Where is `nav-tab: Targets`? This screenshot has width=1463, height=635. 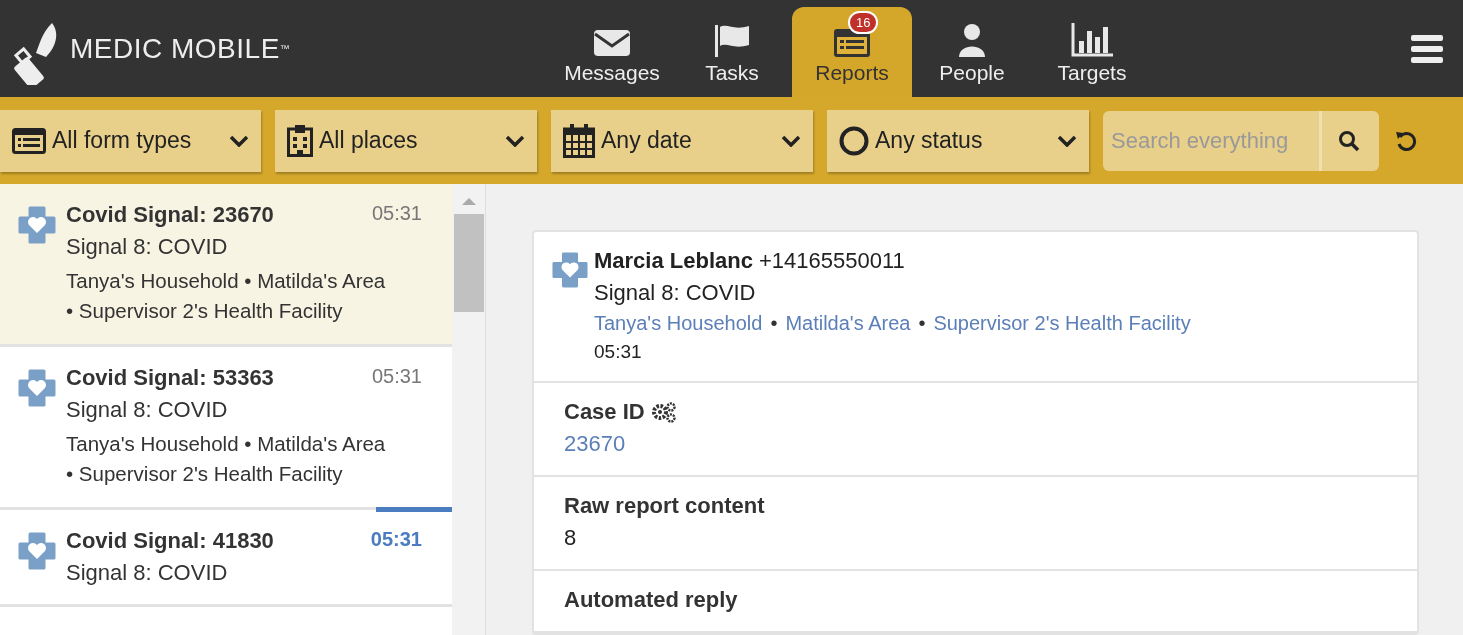
nav-tab: Targets is located at coordinates (1092, 52).